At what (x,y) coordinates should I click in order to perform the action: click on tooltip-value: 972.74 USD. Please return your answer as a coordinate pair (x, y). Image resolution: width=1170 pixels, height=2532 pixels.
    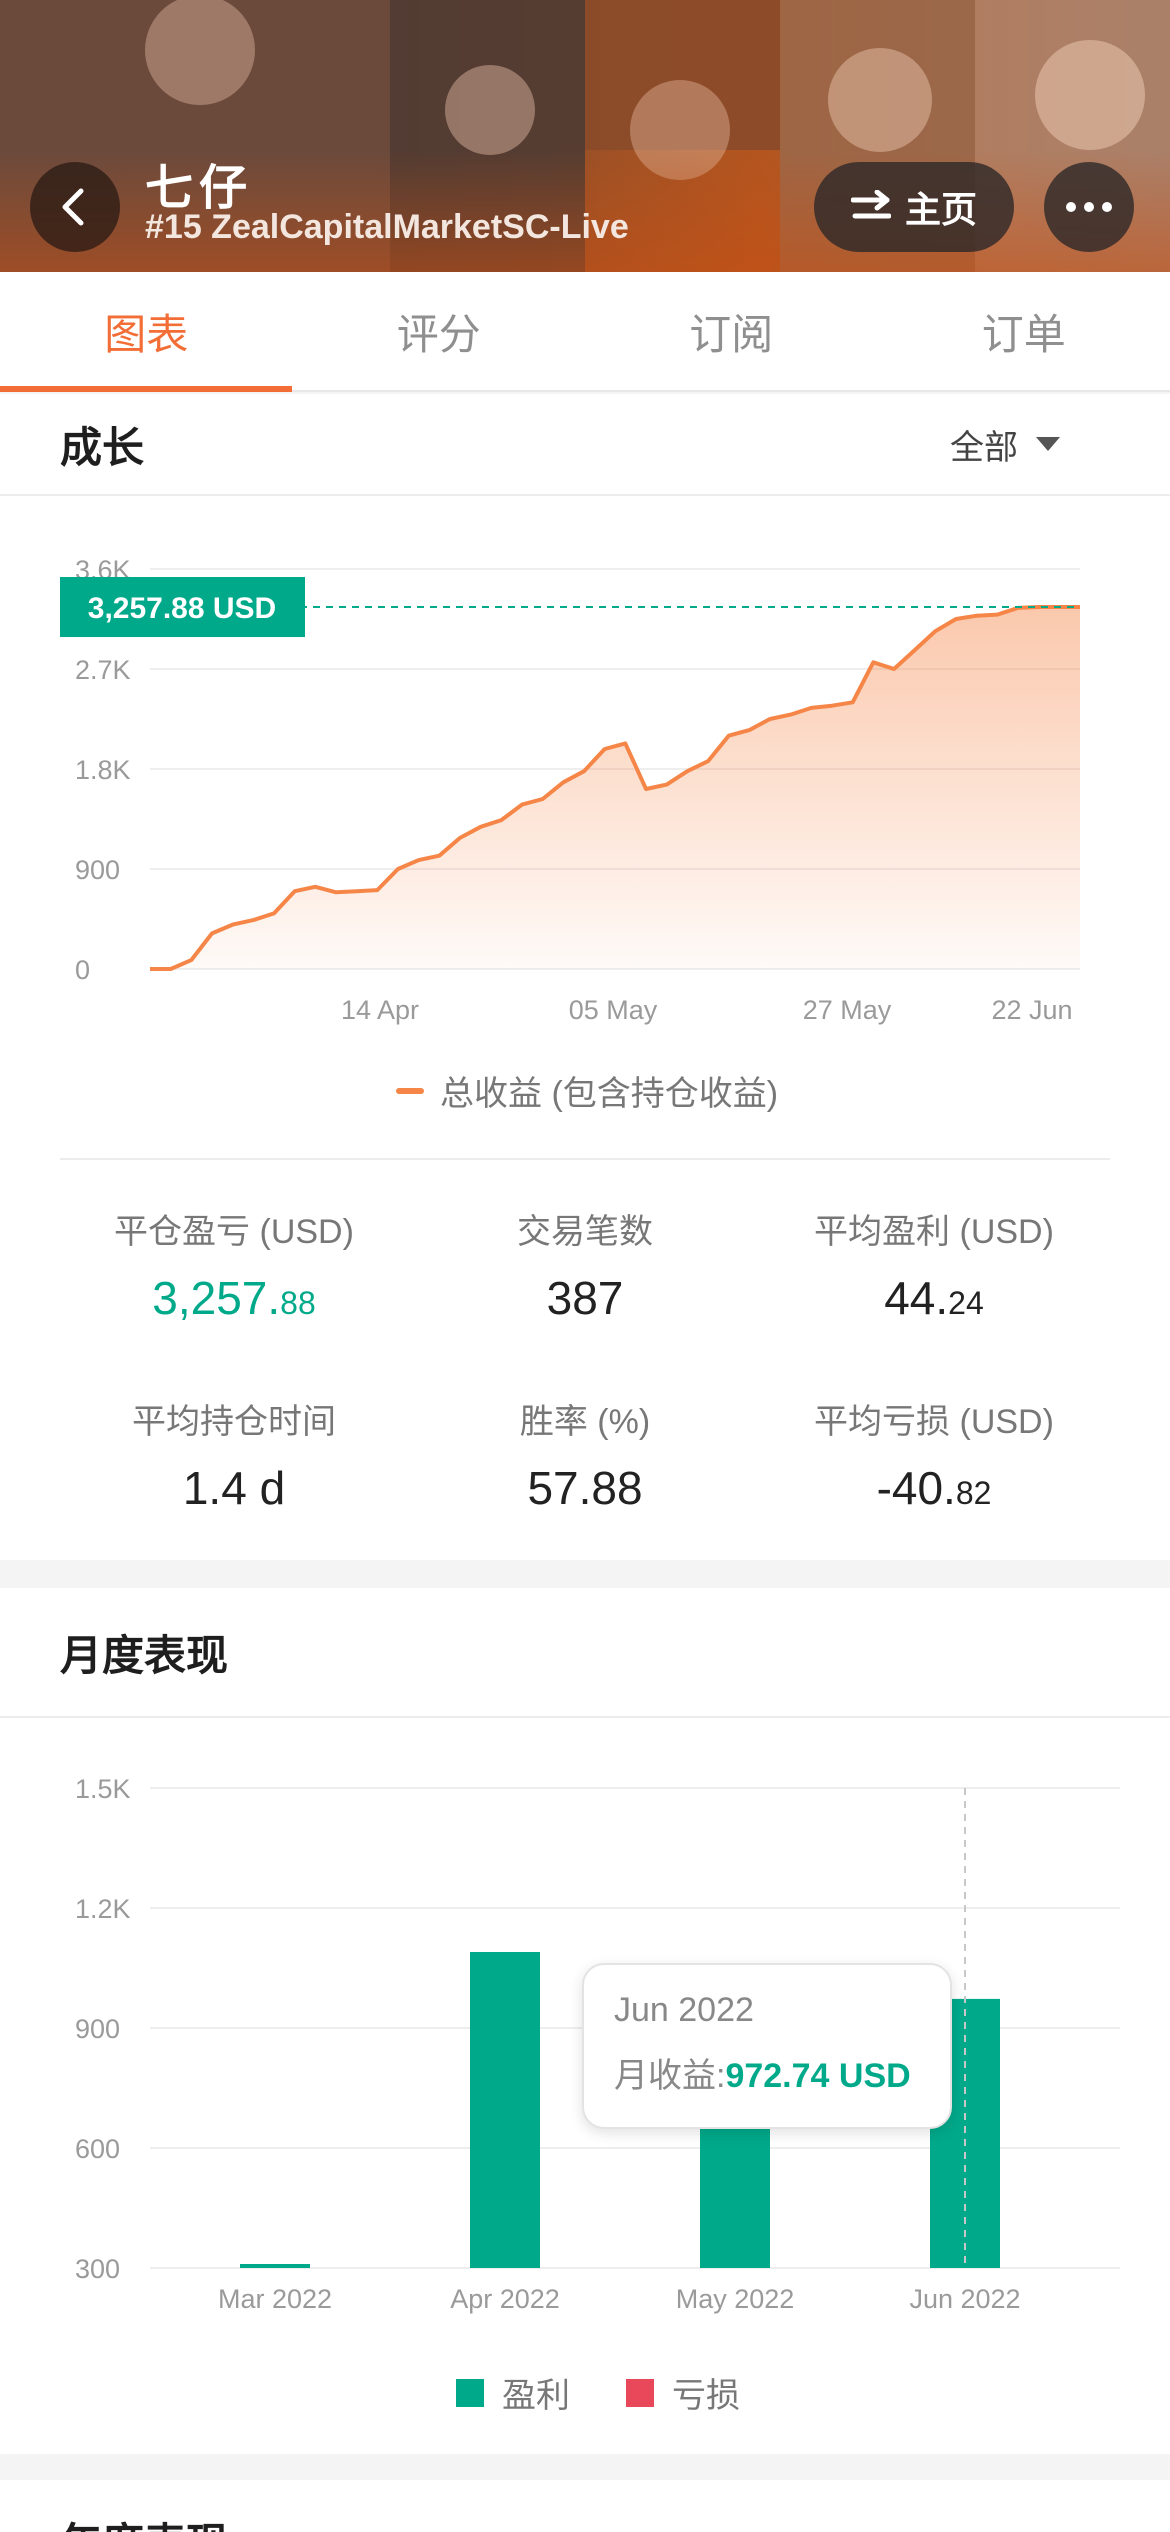
    Looking at the image, I should click on (818, 2076).